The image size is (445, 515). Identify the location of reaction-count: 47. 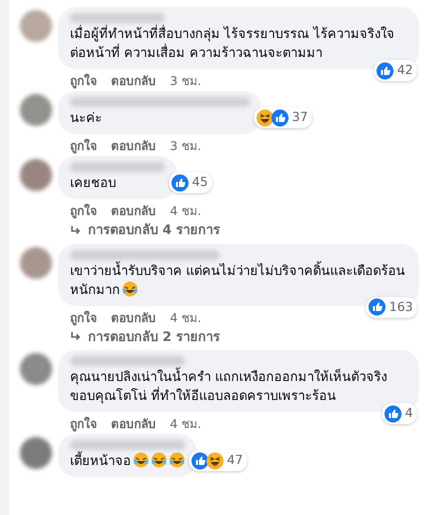
(218, 460).